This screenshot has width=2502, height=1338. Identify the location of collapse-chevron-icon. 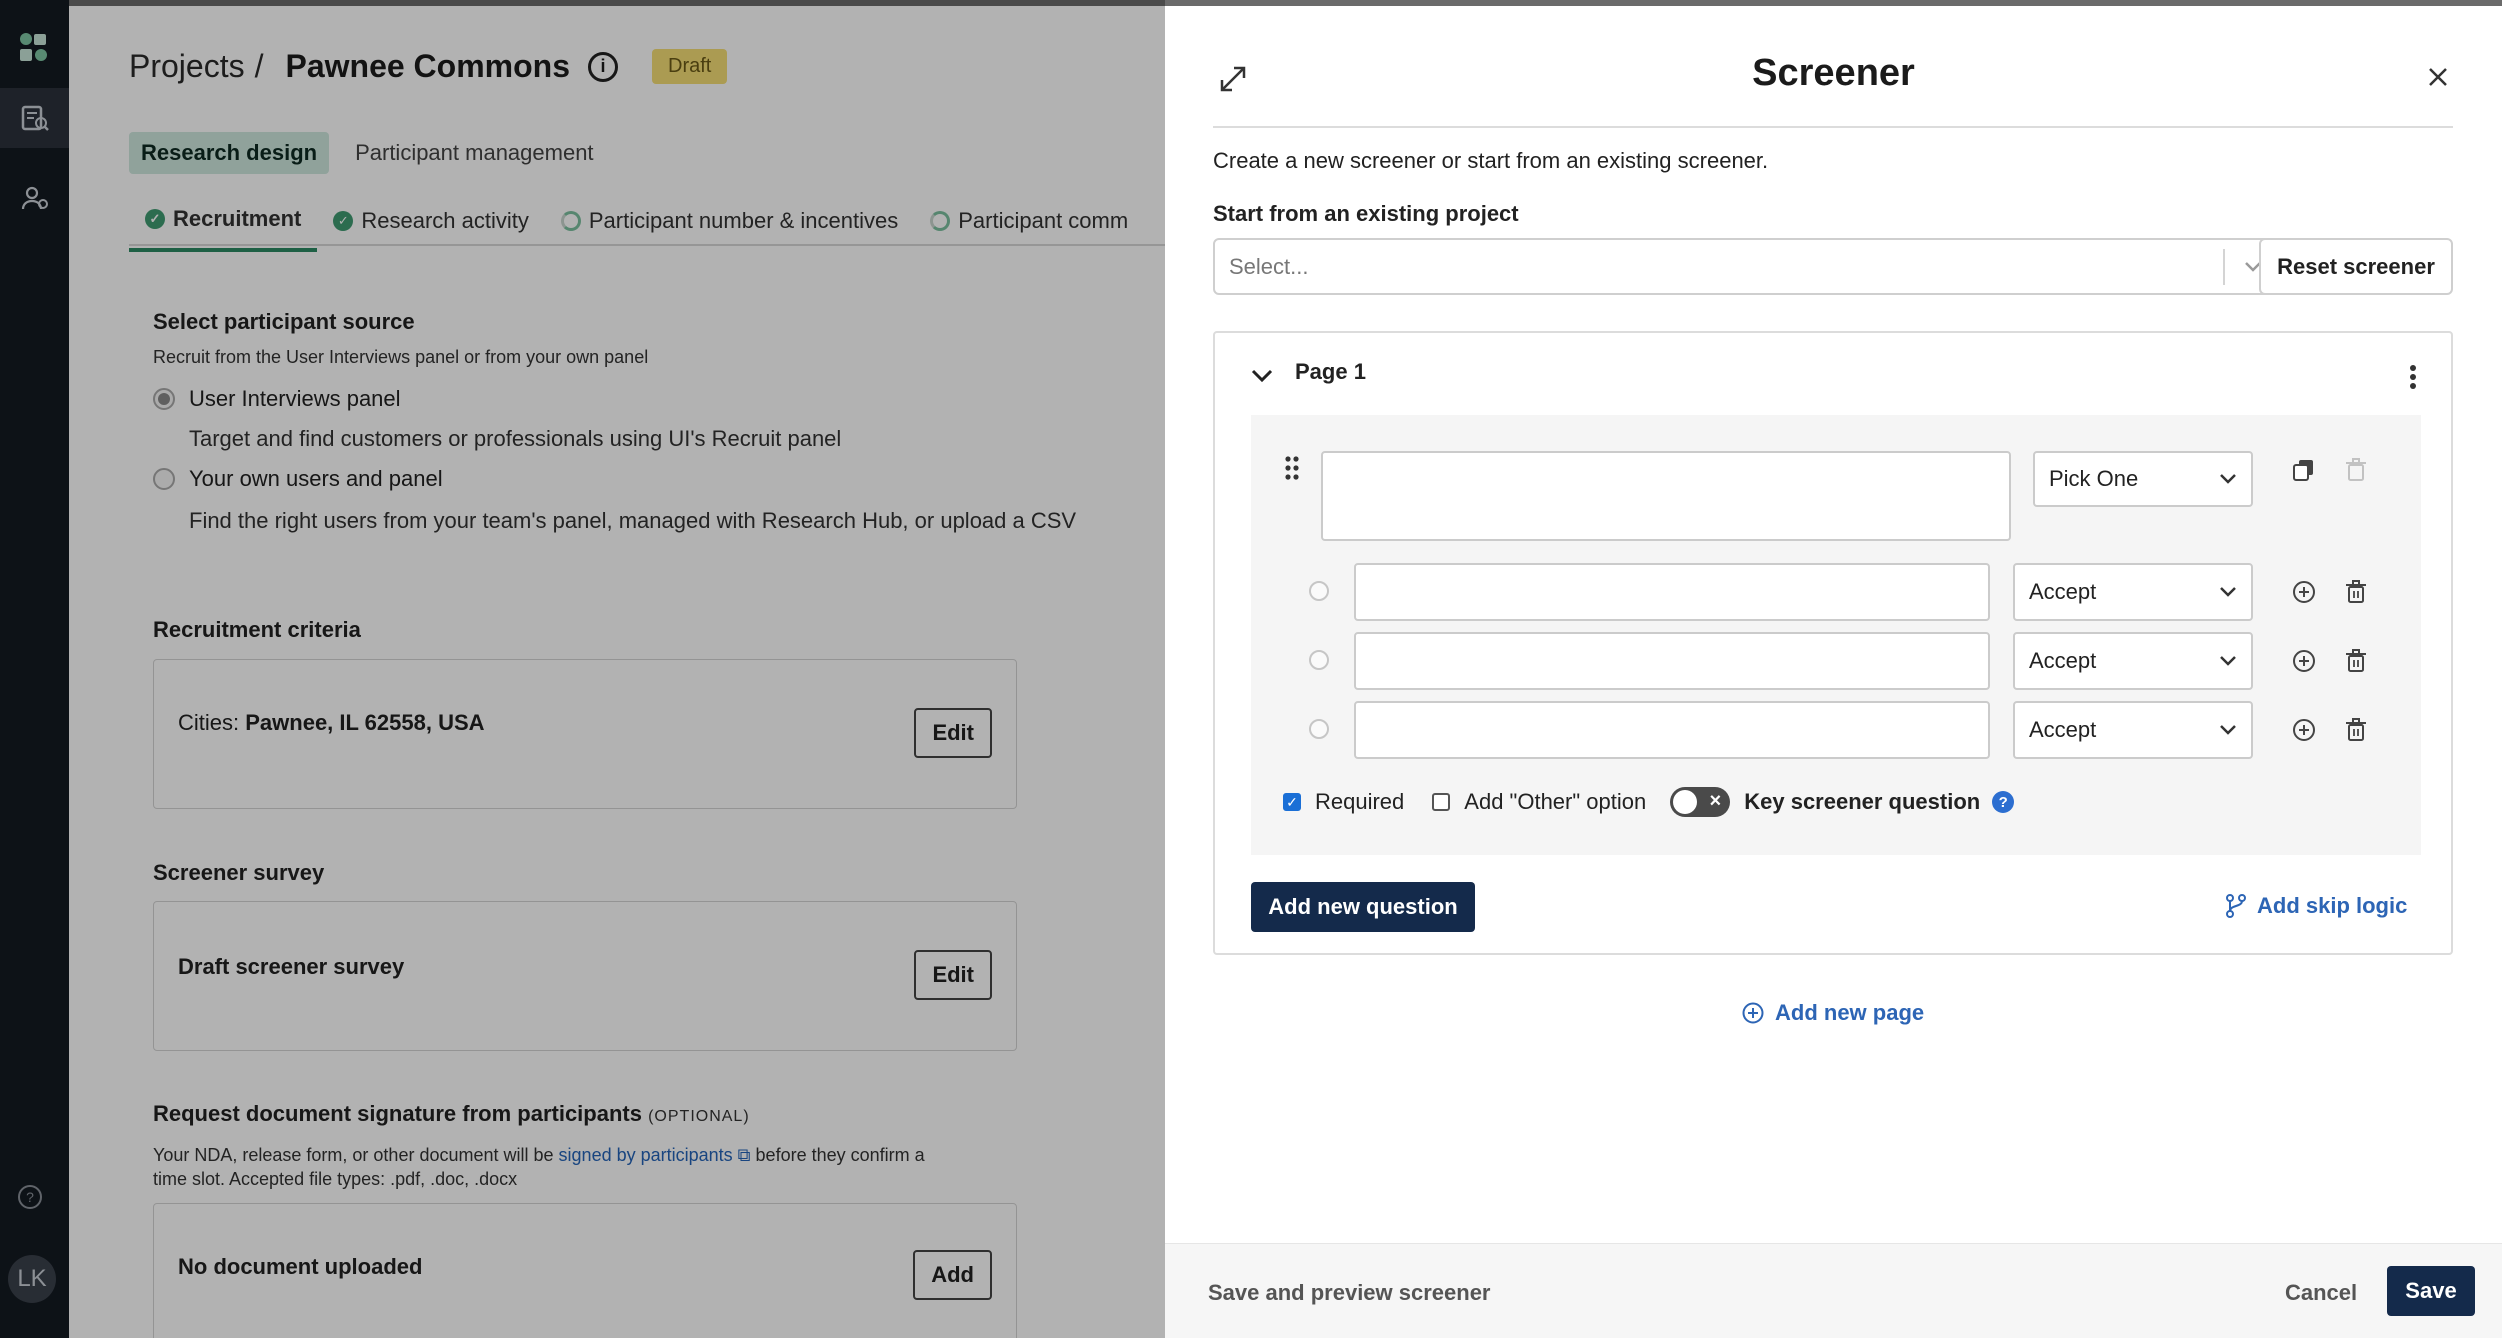
(1262, 376).